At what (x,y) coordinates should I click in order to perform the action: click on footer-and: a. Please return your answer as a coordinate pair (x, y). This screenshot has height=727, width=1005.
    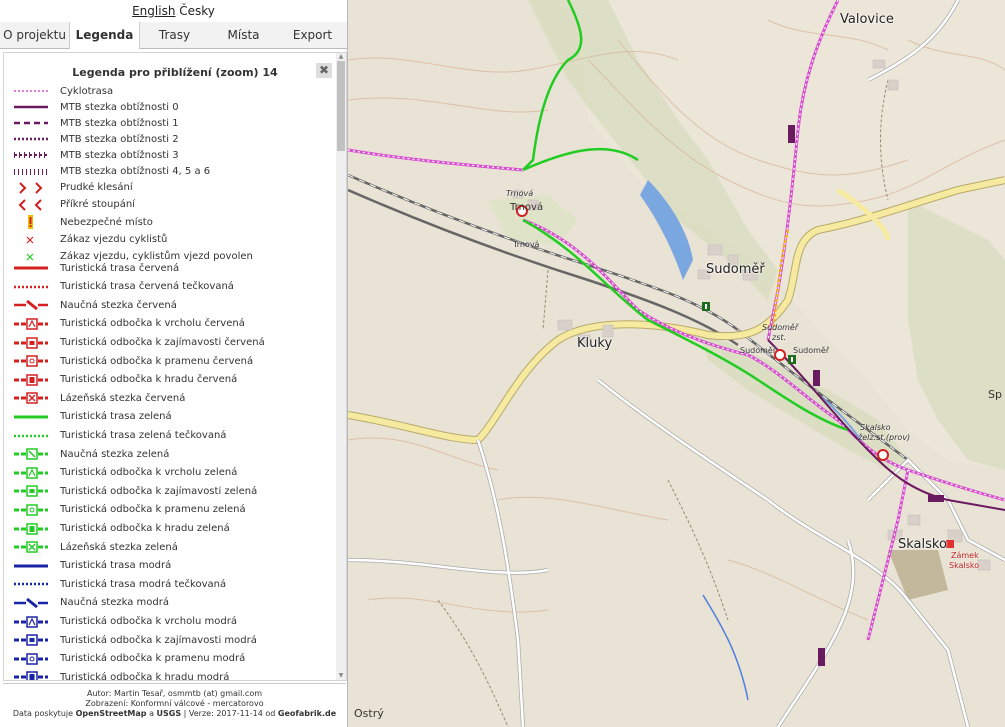
    Looking at the image, I should click on (151, 713).